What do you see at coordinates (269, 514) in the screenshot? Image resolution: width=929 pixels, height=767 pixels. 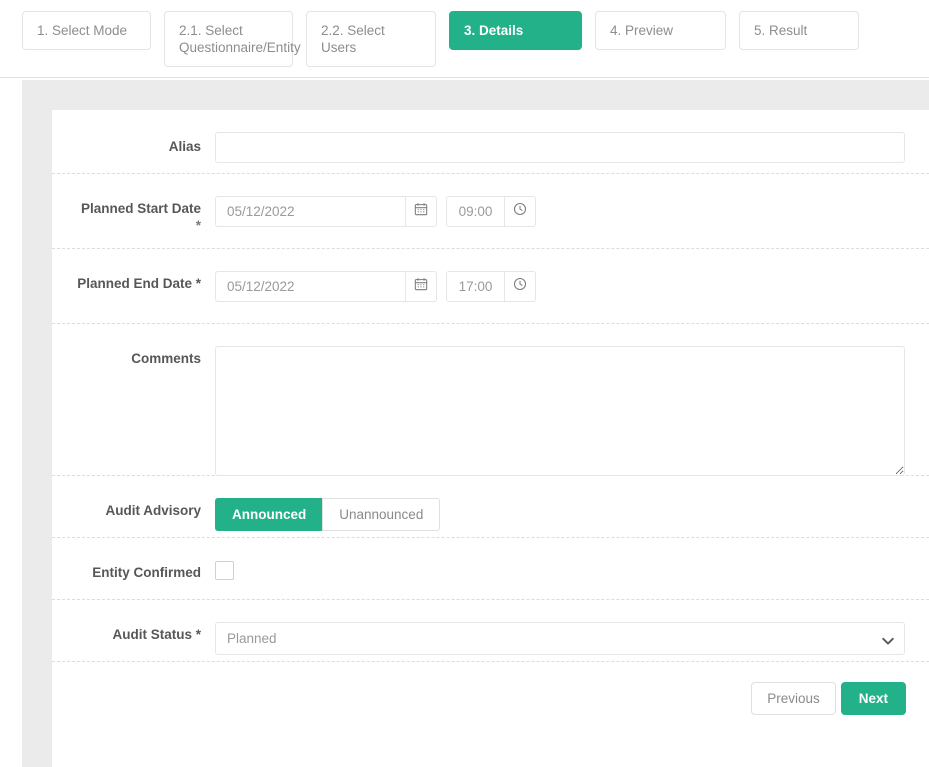 I see `audit-advisory-announced-button: Announced` at bounding box center [269, 514].